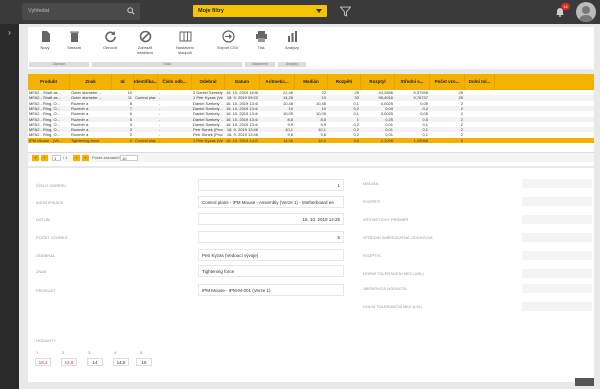  What do you see at coordinates (356, 140) in the screenshot?
I see `table-cell: 3,5` at bounding box center [356, 140].